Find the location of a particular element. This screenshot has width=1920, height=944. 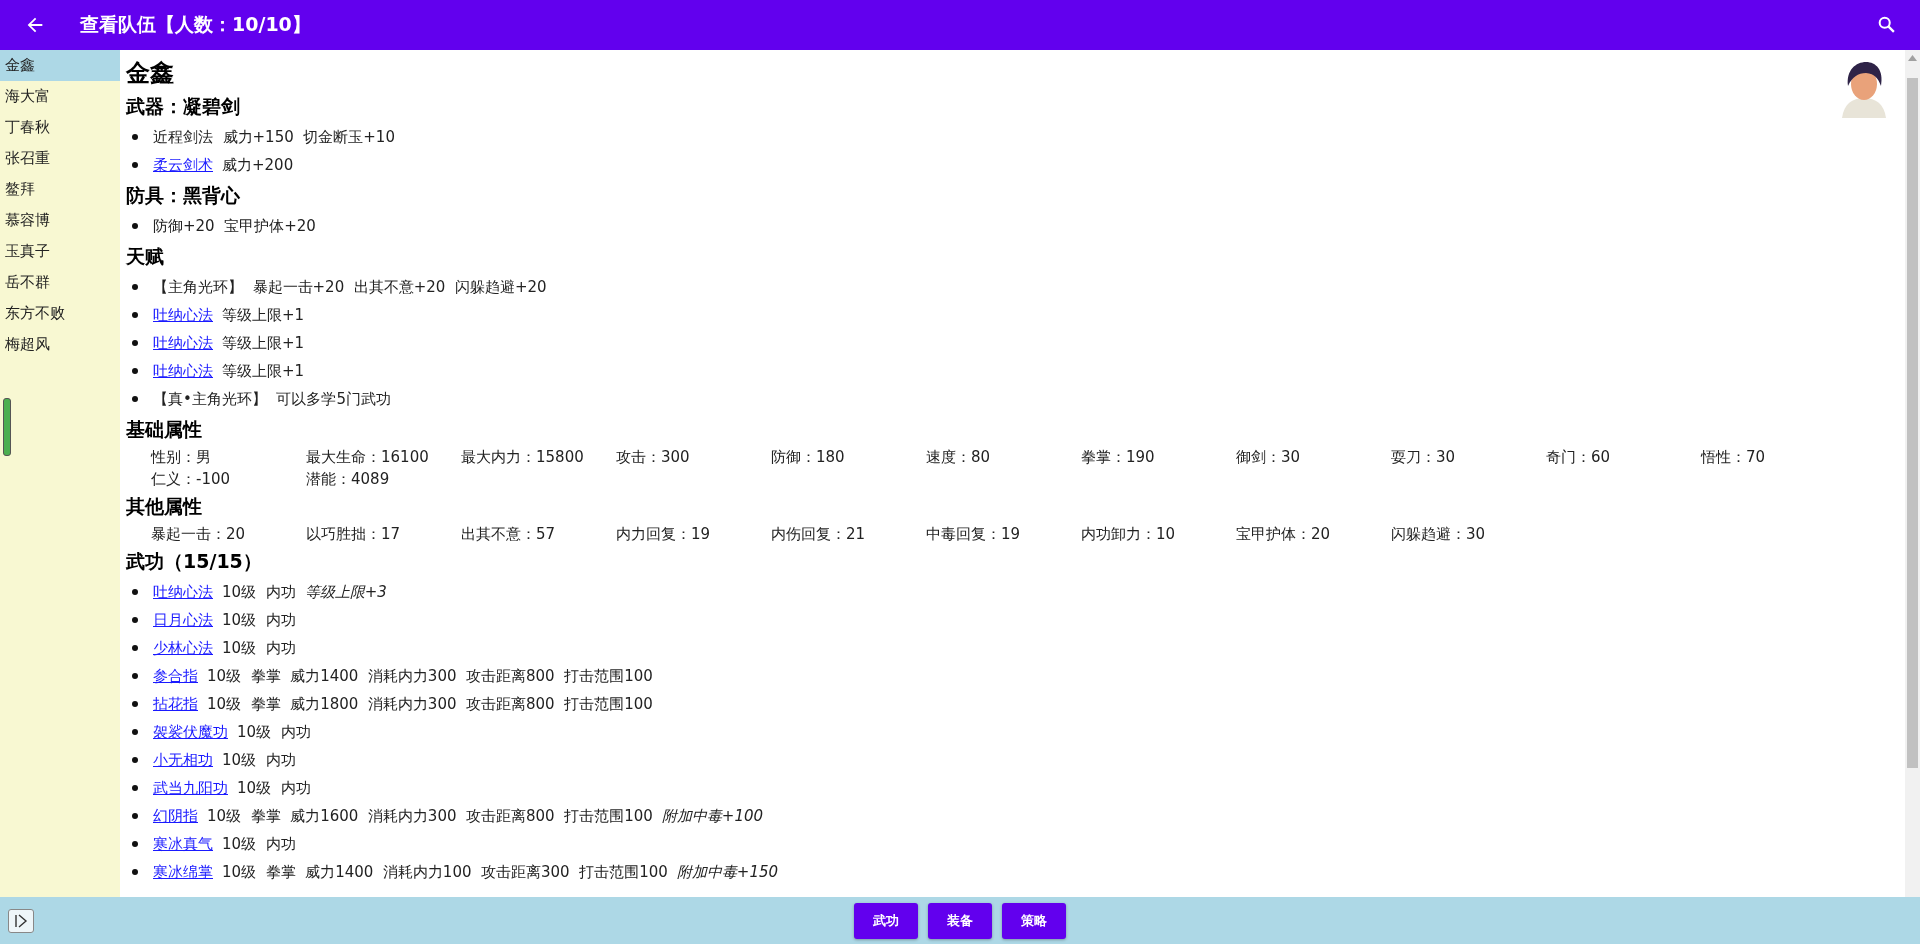

character-name: 金鑫 is located at coordinates (150, 73).